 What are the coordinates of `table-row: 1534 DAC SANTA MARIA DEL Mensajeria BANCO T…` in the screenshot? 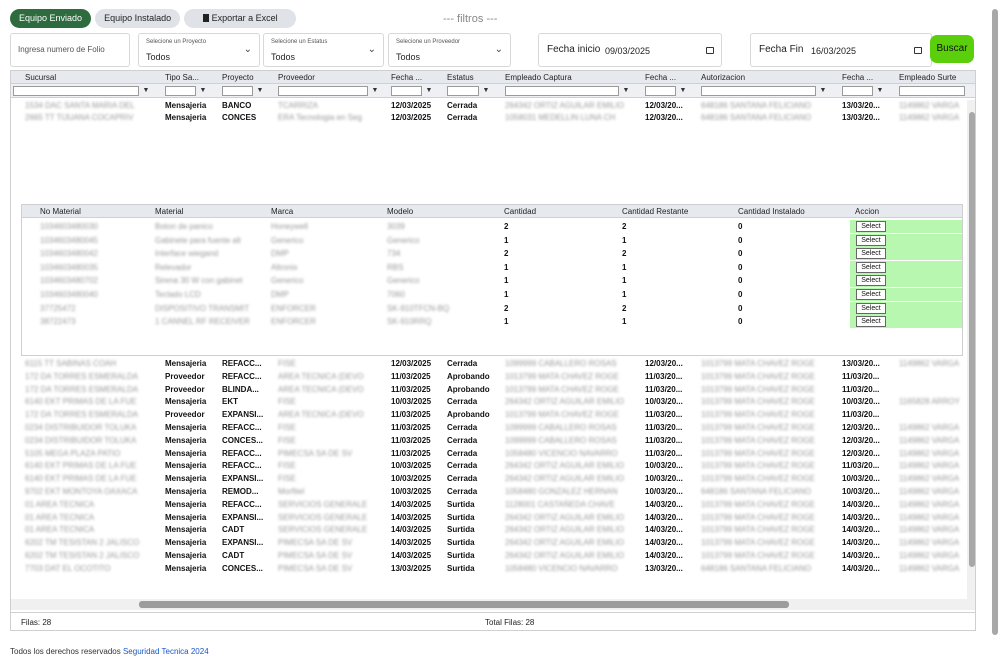 It's located at (488, 106).